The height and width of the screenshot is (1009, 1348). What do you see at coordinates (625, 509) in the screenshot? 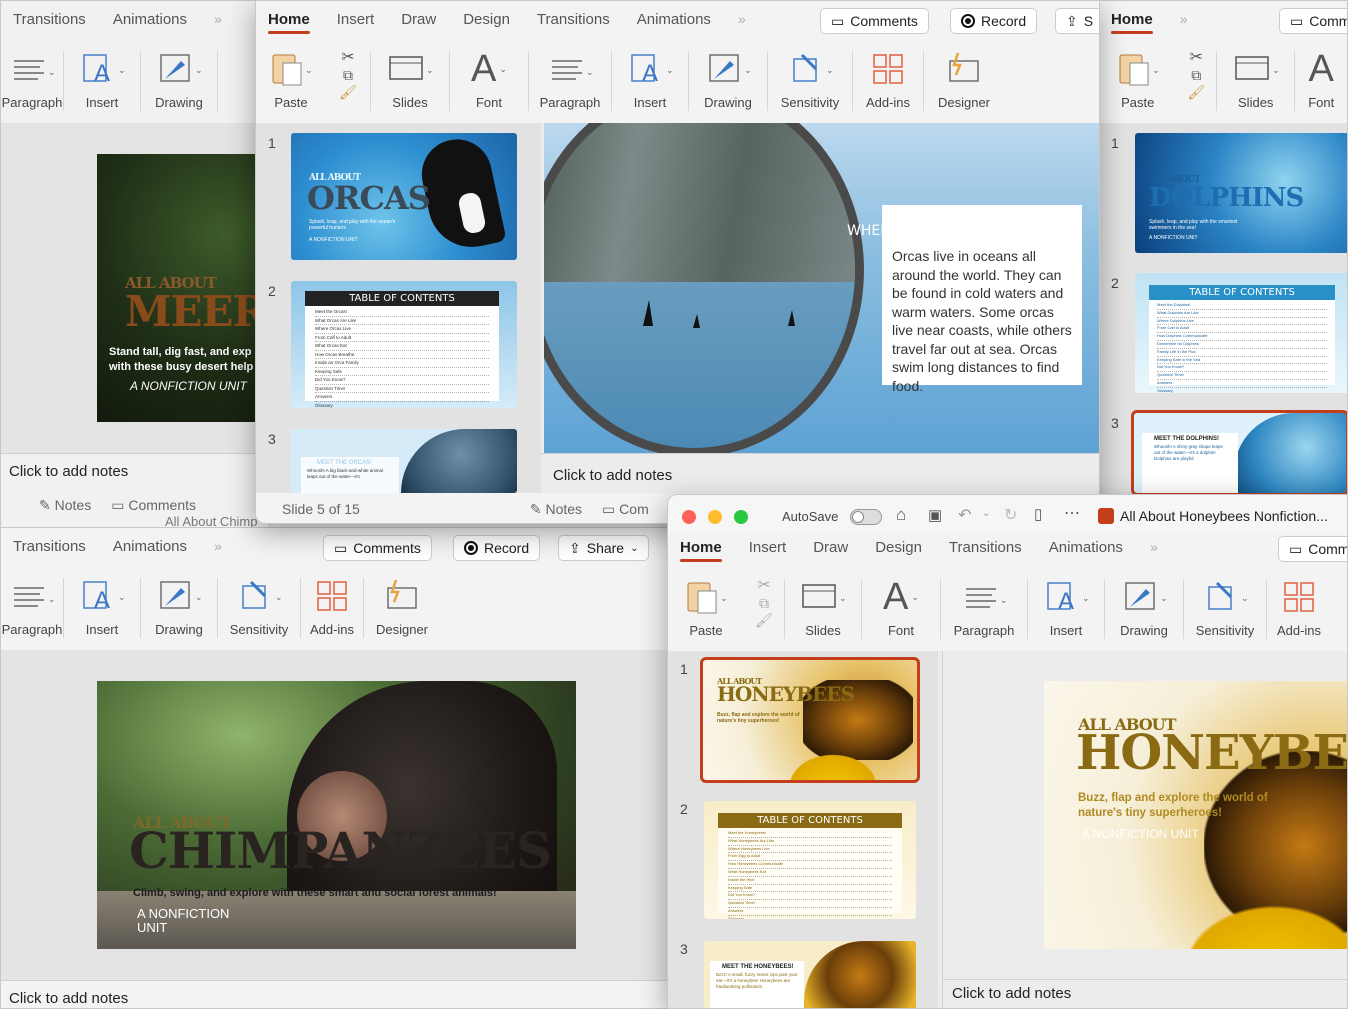
I see `comments-toggle: ▭ Com` at bounding box center [625, 509].